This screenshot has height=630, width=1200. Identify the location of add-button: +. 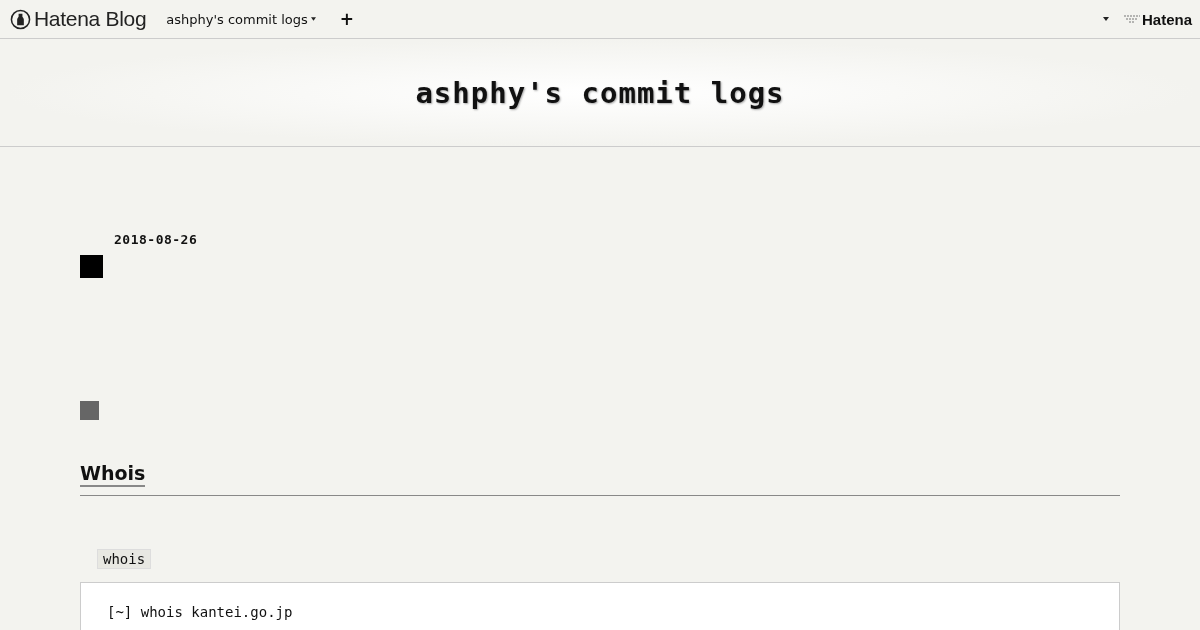
(347, 19).